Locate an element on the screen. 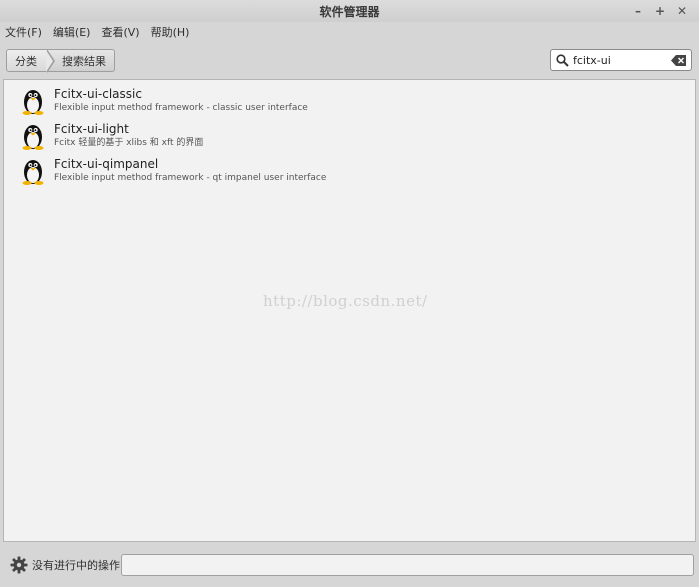  menu-view: 查看(V) is located at coordinates (123, 32).